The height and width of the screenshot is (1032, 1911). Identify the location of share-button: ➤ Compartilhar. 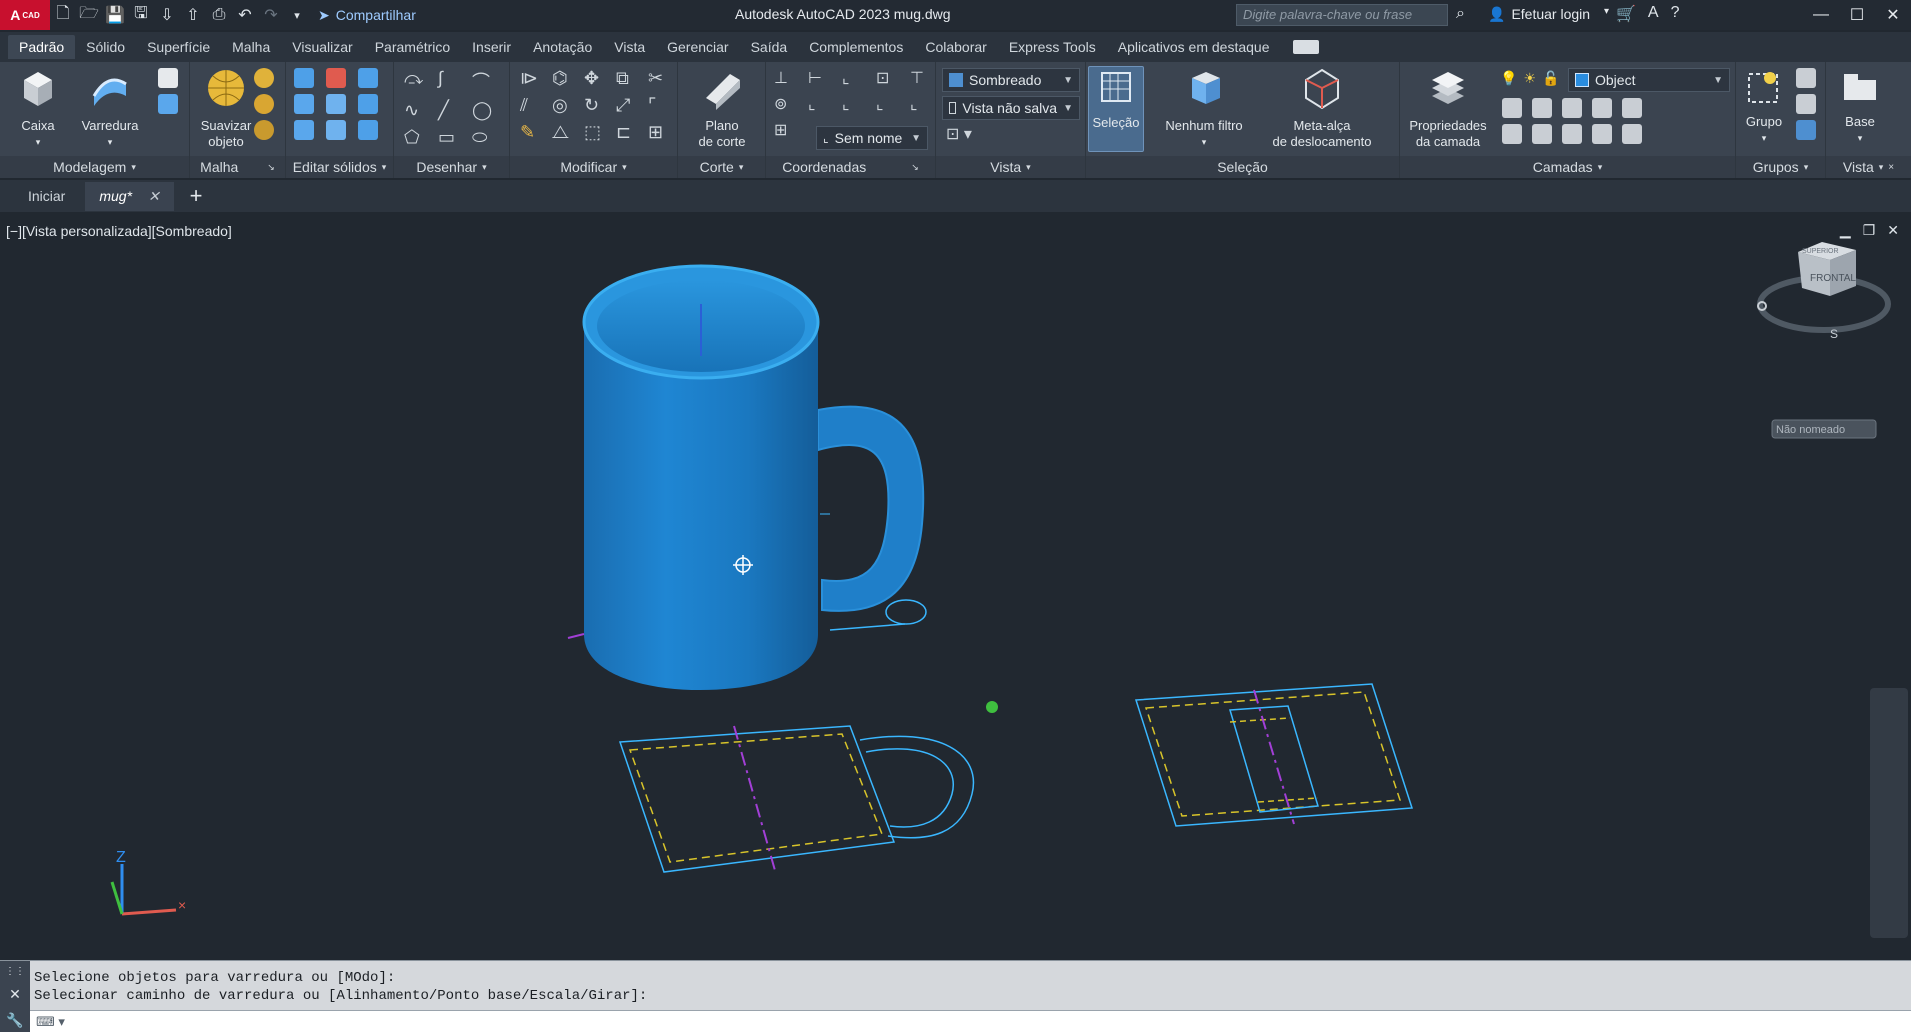
(367, 15).